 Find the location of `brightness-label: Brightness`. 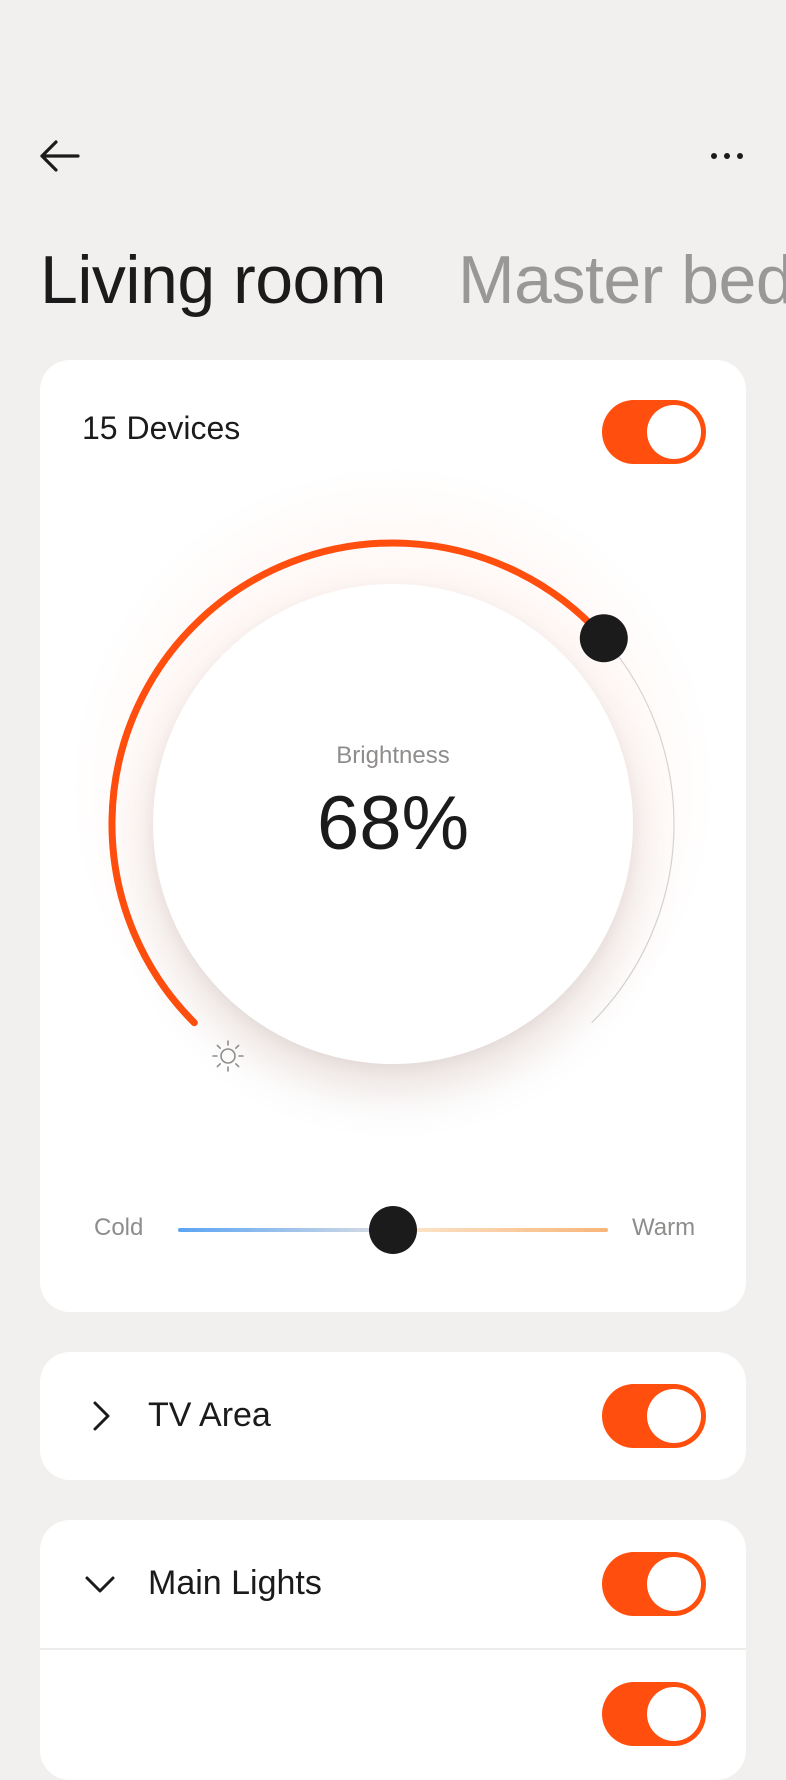

brightness-label: Brightness is located at coordinates (393, 755).